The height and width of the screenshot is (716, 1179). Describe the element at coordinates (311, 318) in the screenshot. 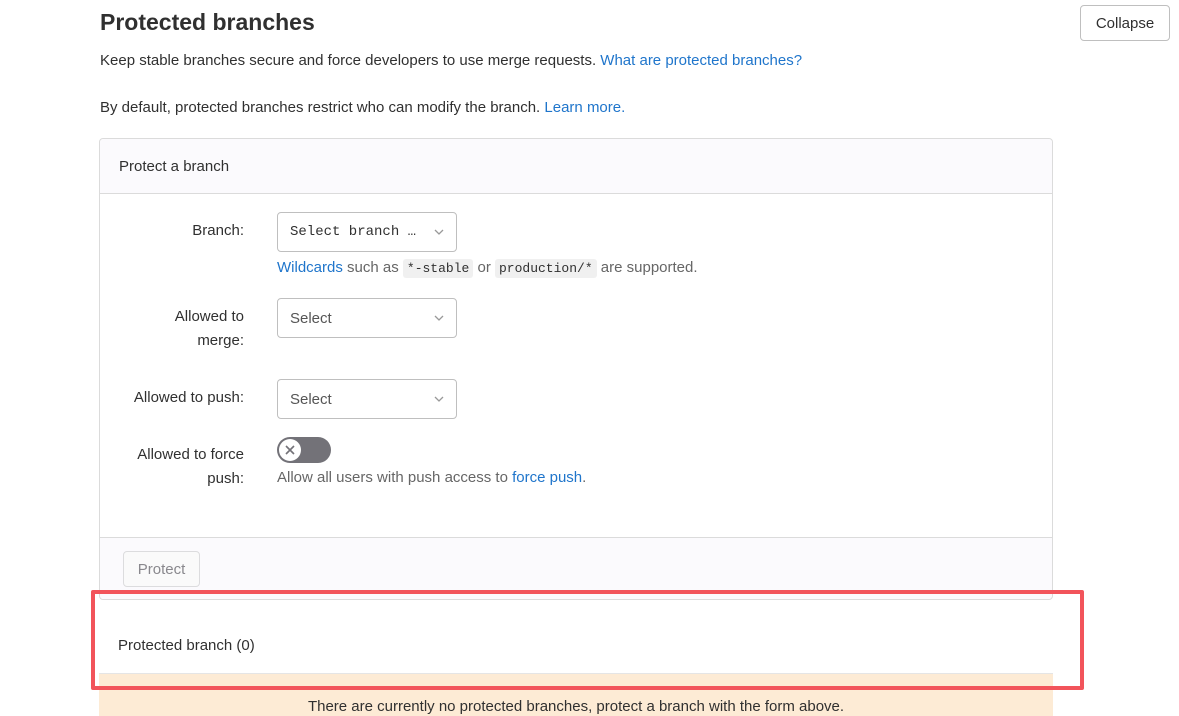

I see `allowed-to-merge-value: Select` at that location.